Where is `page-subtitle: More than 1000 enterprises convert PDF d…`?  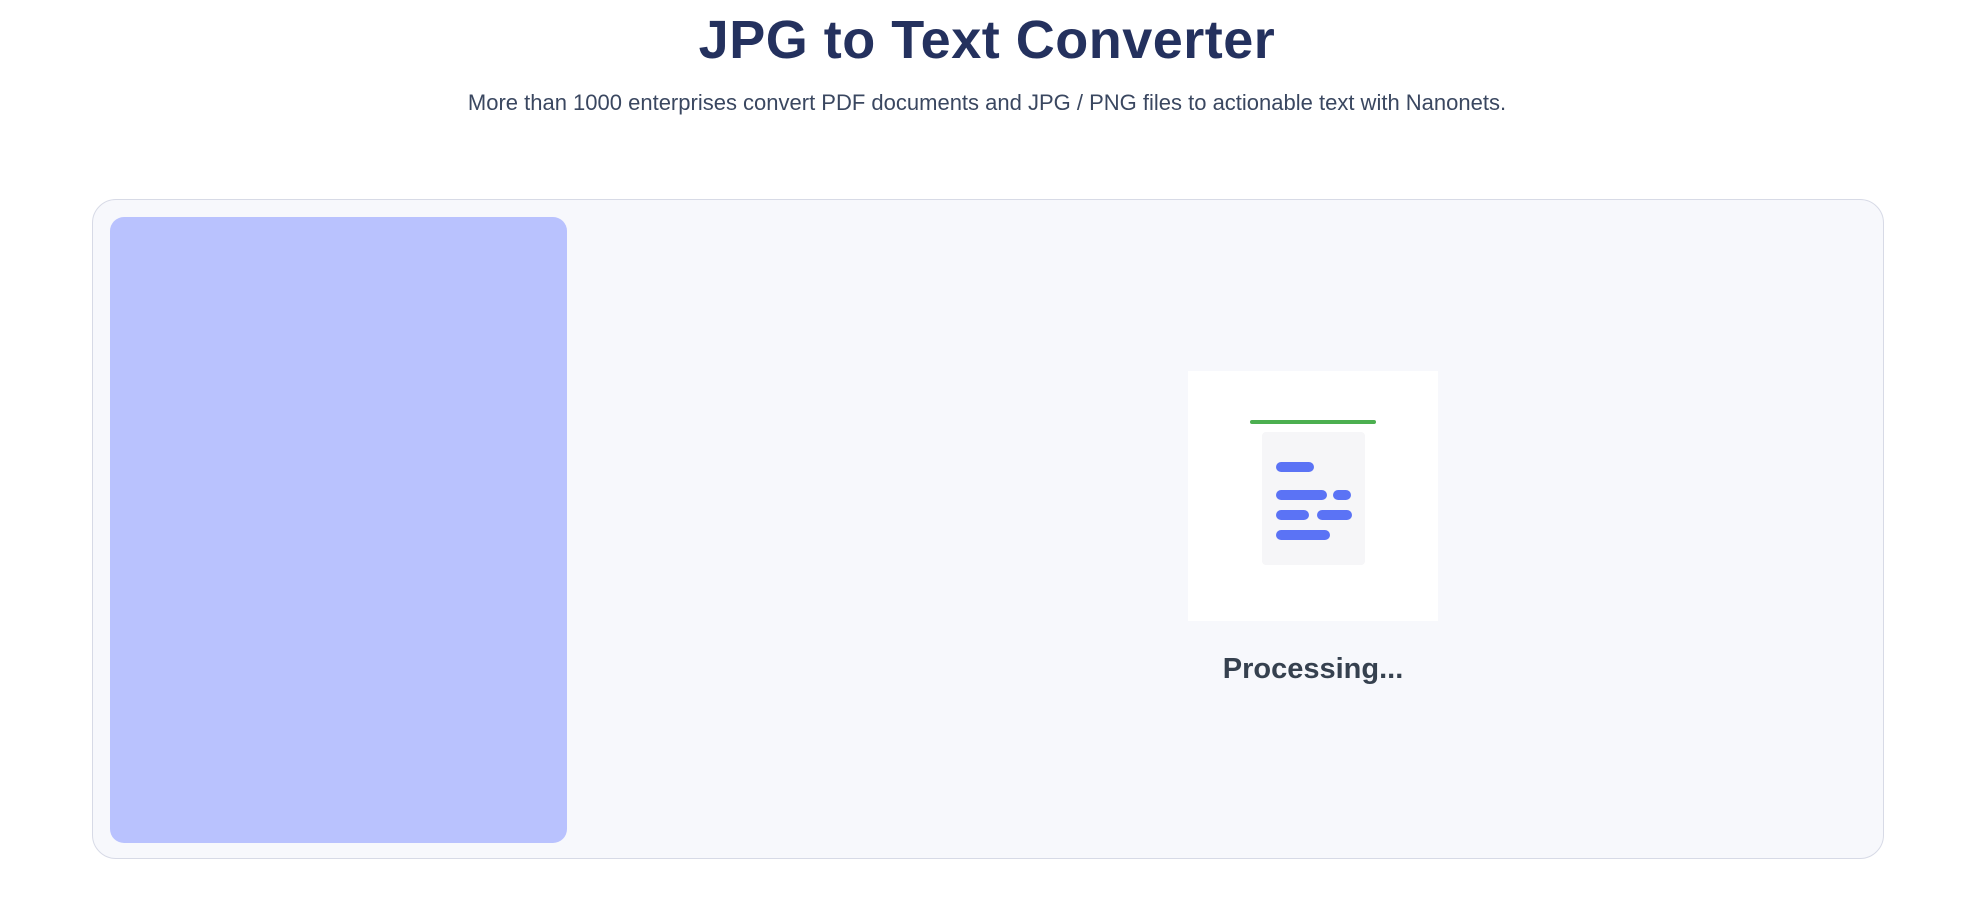 page-subtitle: More than 1000 enterprises convert PDF d… is located at coordinates (987, 102).